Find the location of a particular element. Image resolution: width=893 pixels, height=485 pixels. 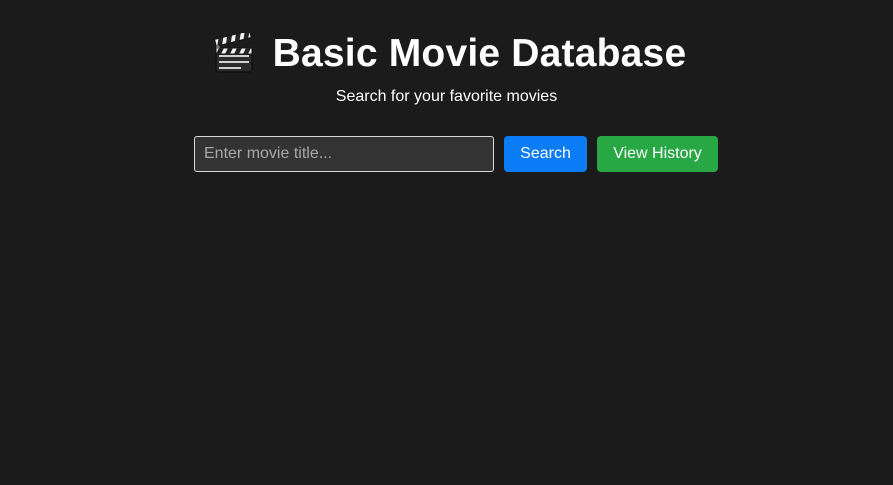

clapperboard-icon is located at coordinates (234, 52).